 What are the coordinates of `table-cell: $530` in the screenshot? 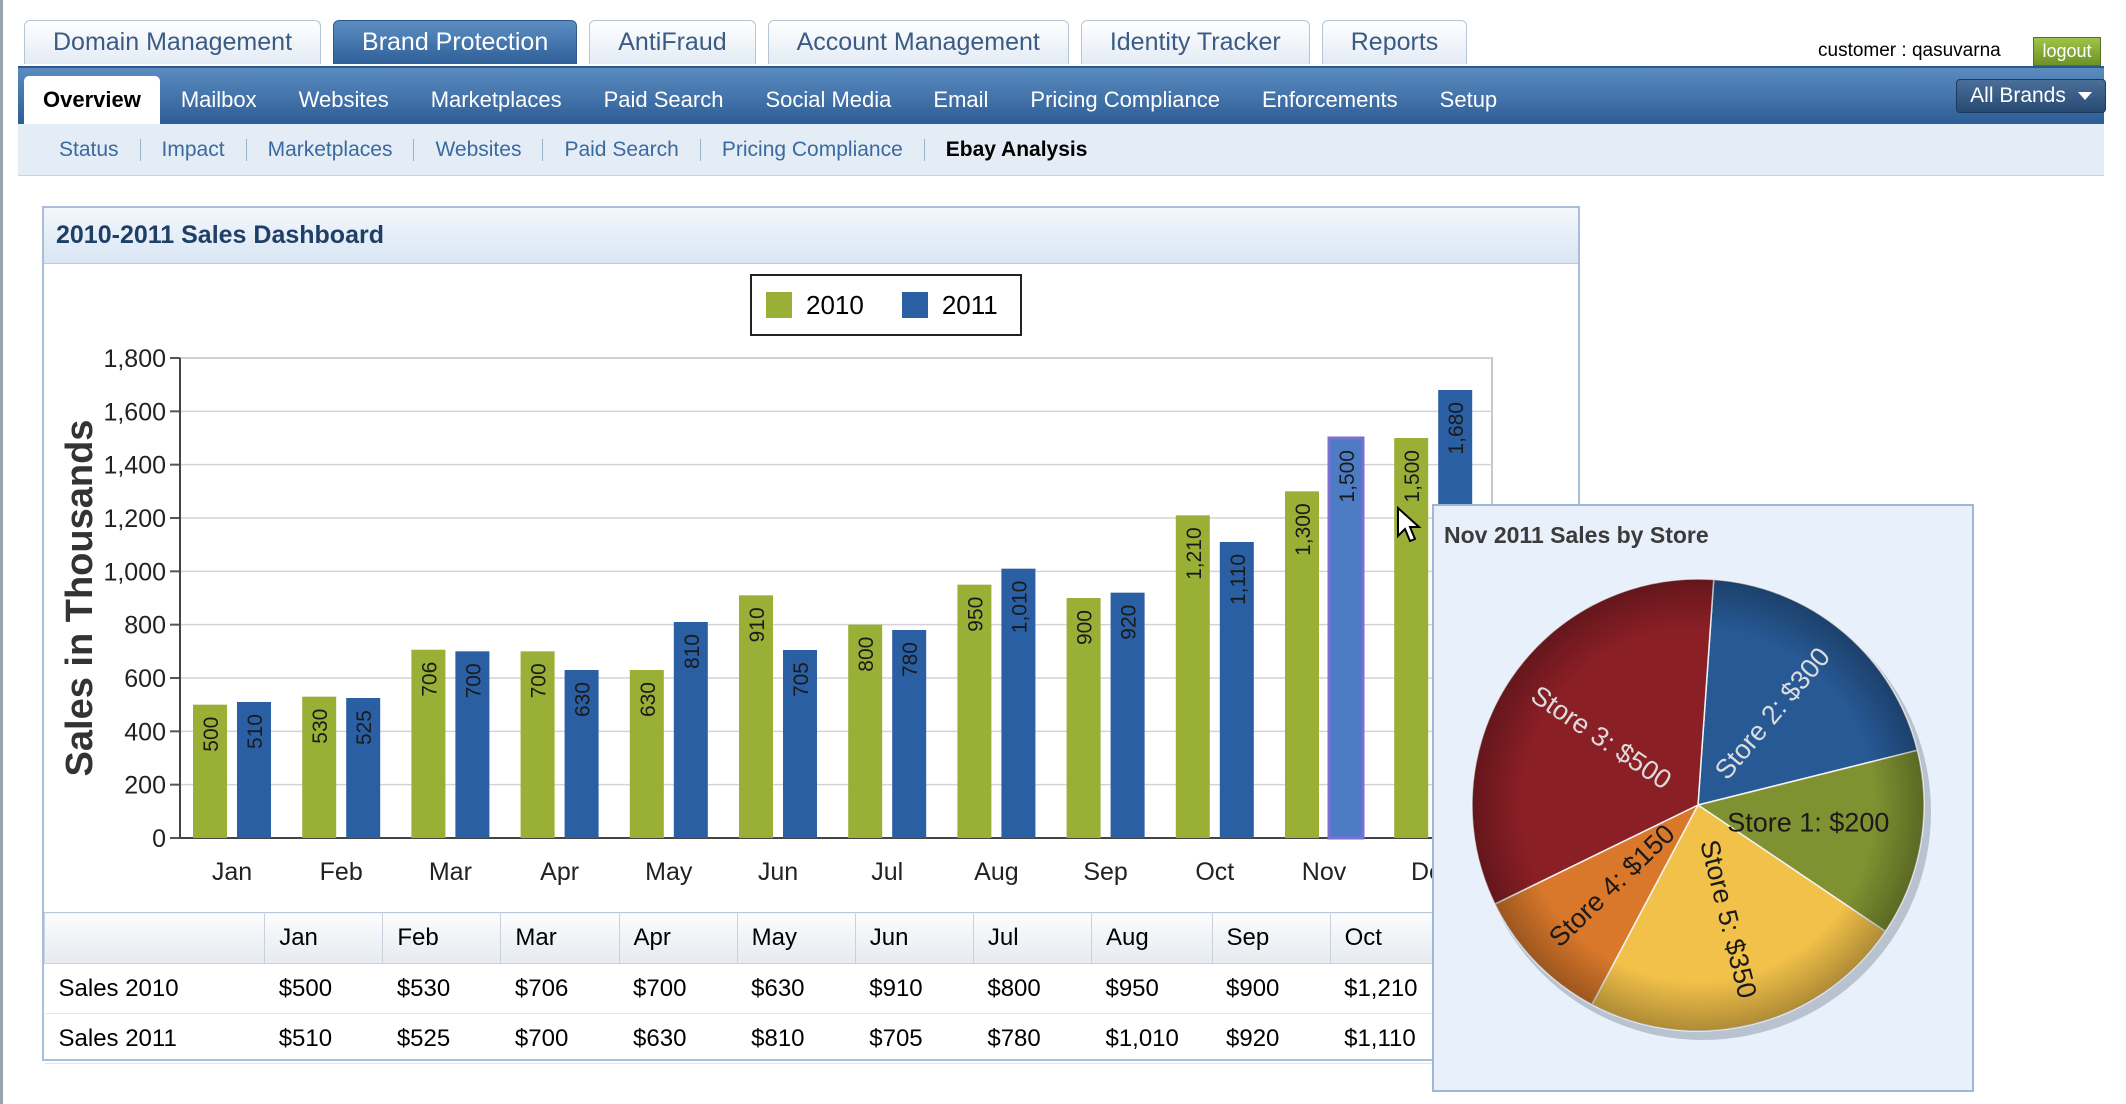 It's located at (441, 988).